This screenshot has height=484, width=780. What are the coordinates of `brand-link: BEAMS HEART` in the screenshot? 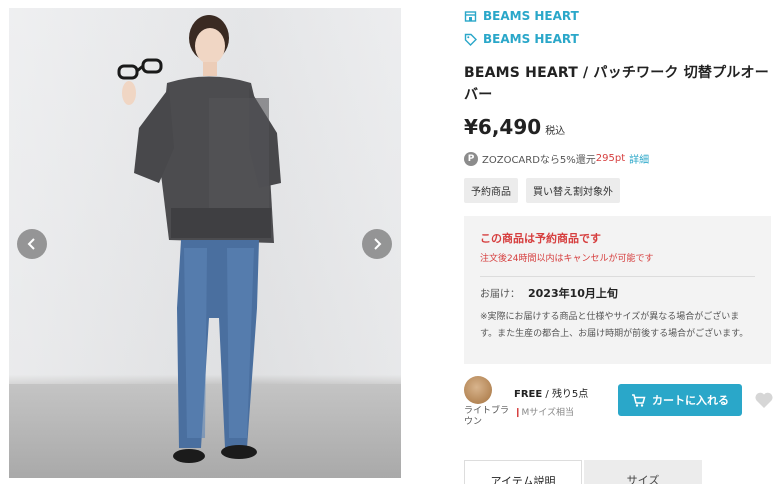 It's located at (521, 39).